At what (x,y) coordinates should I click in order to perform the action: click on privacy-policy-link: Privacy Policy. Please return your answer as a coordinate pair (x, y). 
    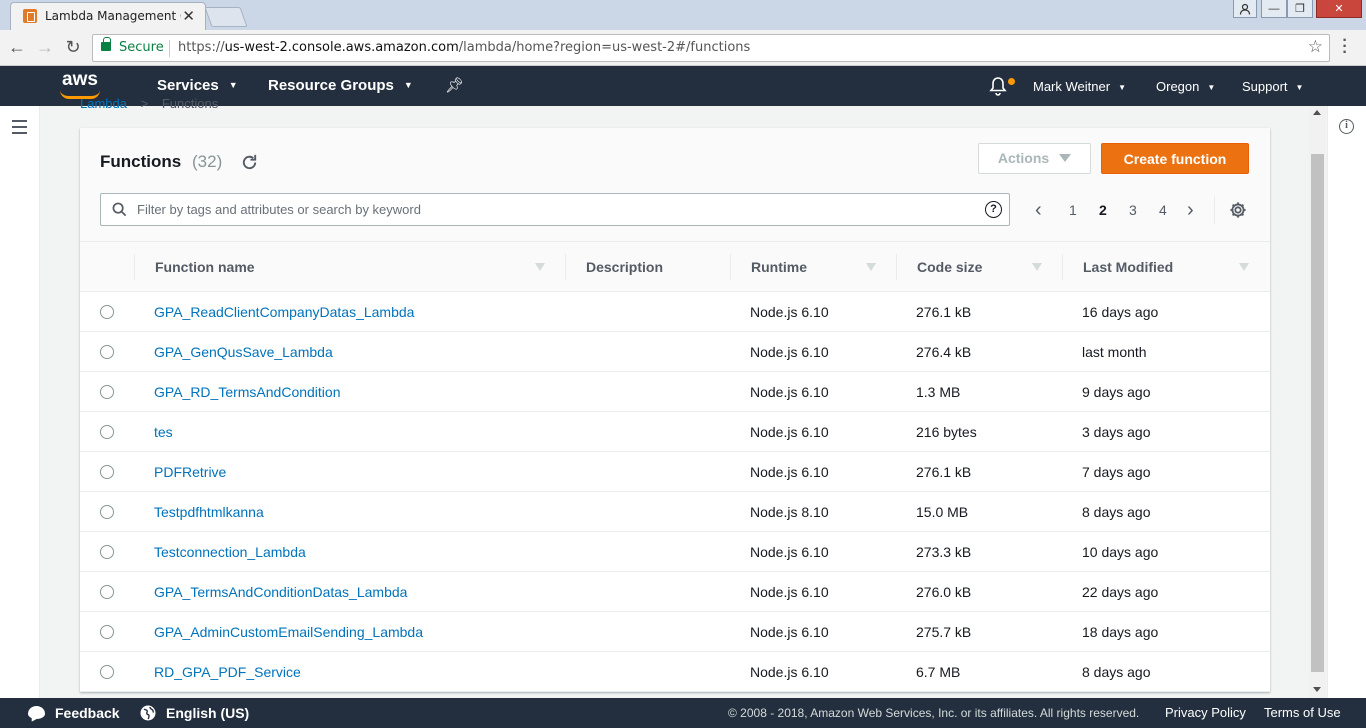
    Looking at the image, I should click on (1205, 712).